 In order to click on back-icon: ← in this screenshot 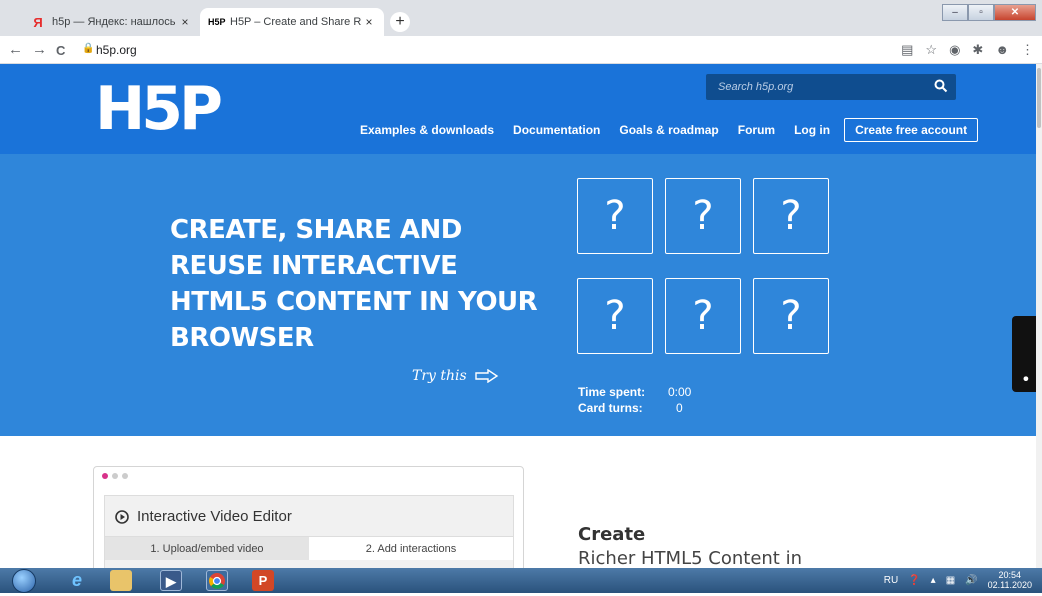, I will do `click(15, 49)`.